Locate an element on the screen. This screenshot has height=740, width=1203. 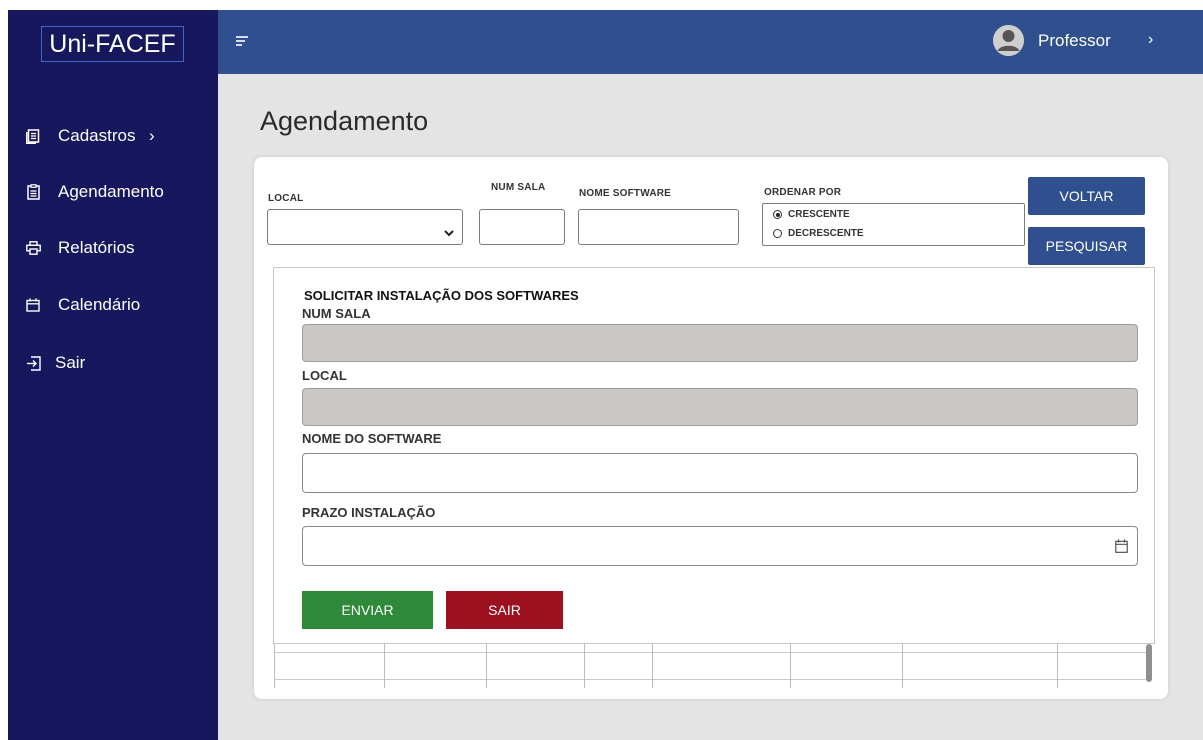
num-sala-label: NUM SALA is located at coordinates (518, 187).